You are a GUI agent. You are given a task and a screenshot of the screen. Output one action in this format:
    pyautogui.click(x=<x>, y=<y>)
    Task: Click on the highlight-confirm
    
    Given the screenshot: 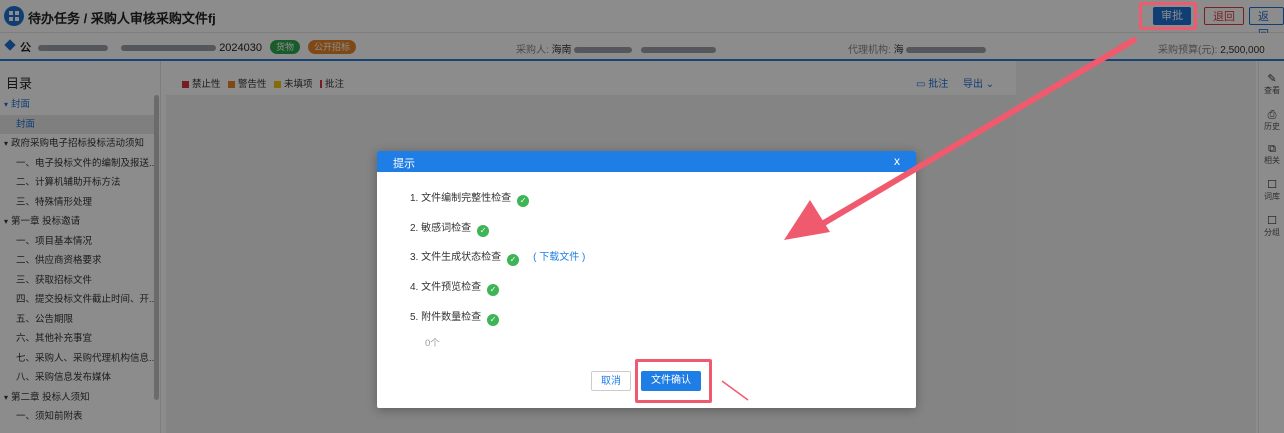 What is the action you would take?
    pyautogui.click(x=673, y=381)
    